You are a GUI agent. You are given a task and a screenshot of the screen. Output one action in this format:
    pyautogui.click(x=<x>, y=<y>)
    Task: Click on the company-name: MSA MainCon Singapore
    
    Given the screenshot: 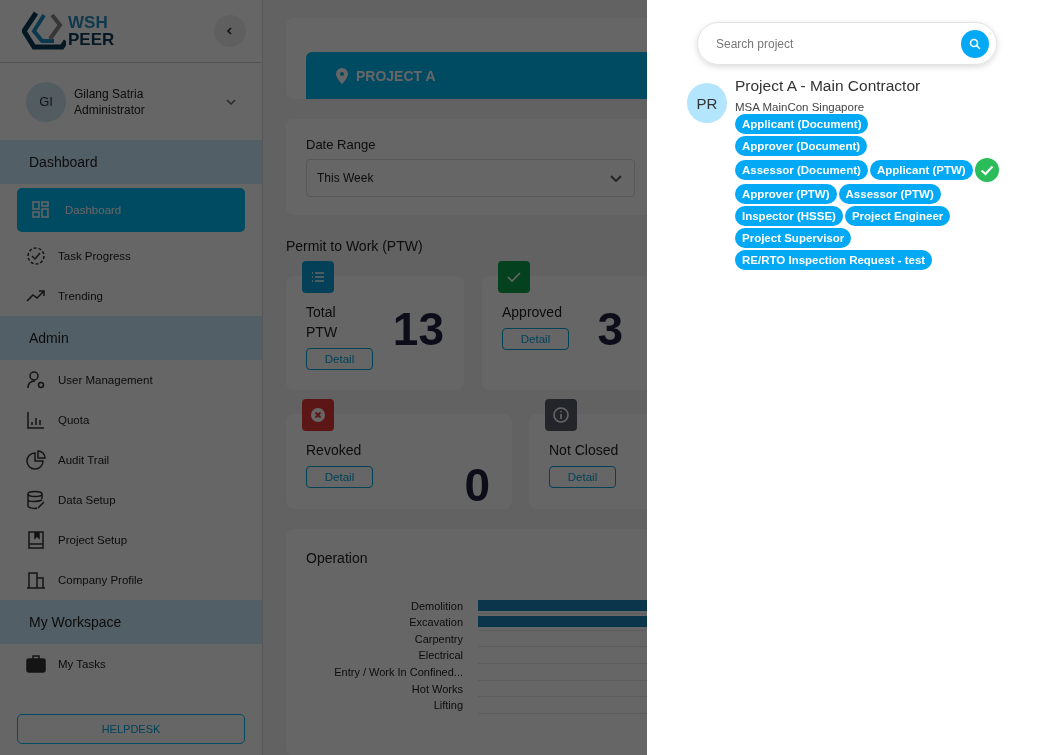 What is the action you would take?
    pyautogui.click(x=800, y=107)
    